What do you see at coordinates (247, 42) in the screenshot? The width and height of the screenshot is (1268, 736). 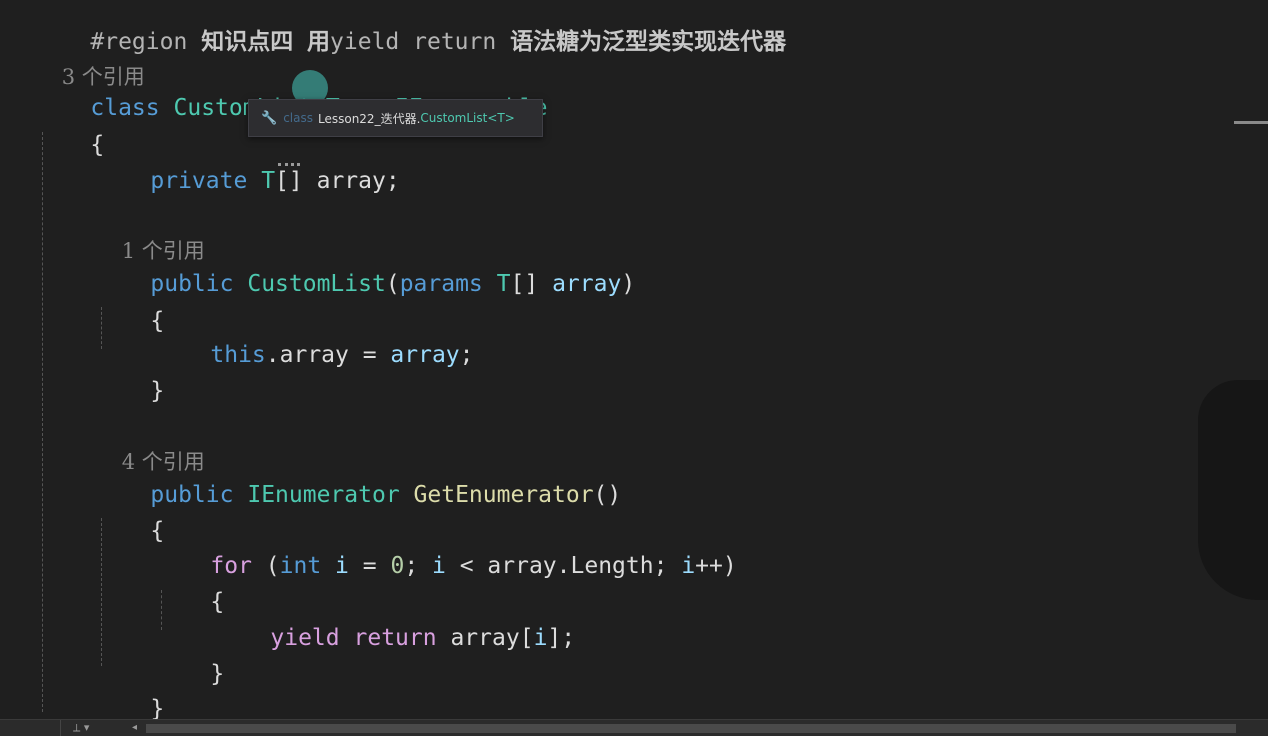 I see `region-title-part1: 知识点四` at bounding box center [247, 42].